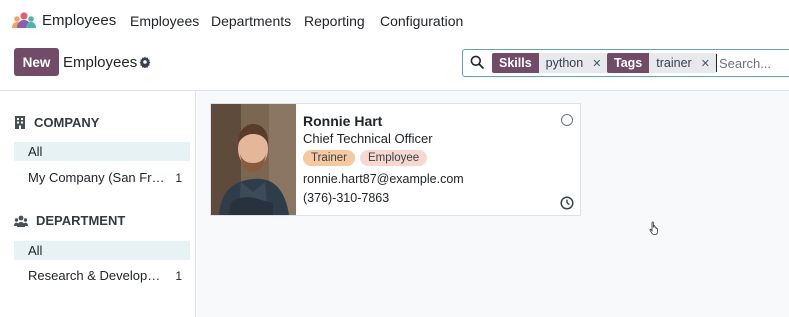 The width and height of the screenshot is (789, 317). Describe the element at coordinates (251, 21) in the screenshot. I see `nav-departments: Departments` at that location.